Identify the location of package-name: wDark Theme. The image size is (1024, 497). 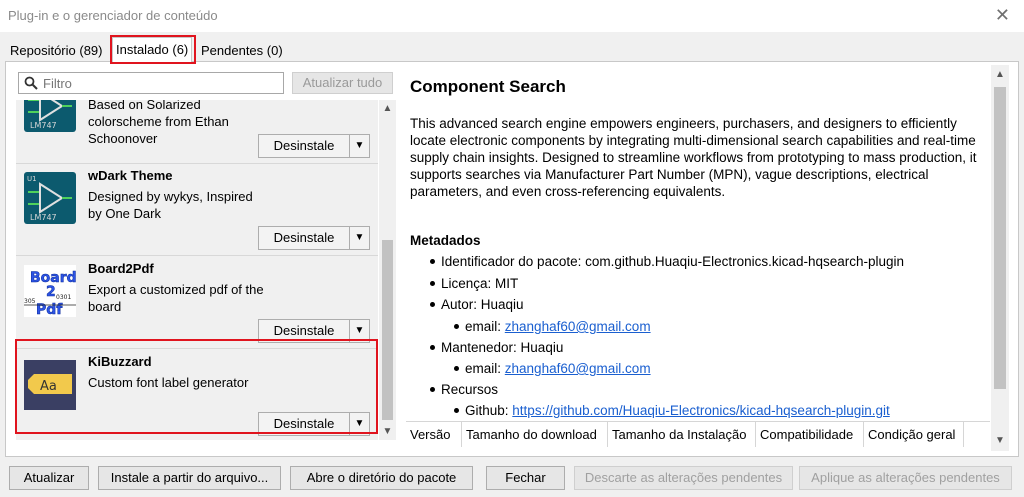
(130, 175).